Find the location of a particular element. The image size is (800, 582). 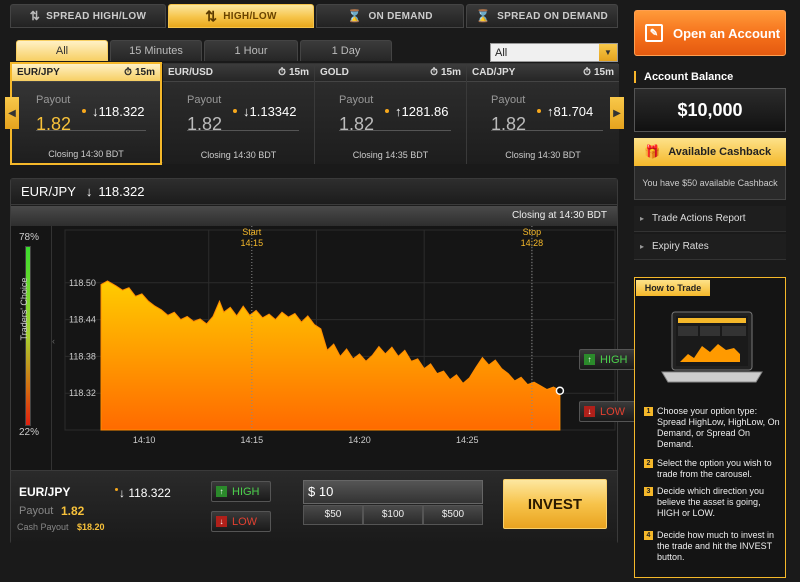

amount-input: $ 10 is located at coordinates (393, 492).